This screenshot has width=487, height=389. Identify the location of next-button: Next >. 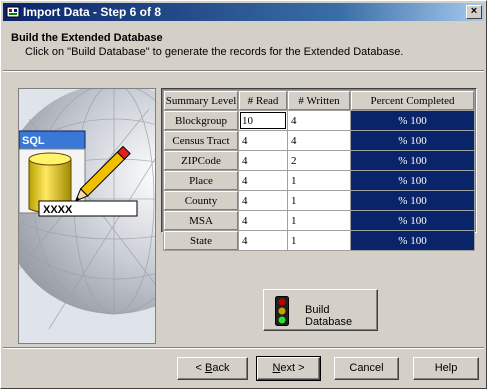
(288, 368).